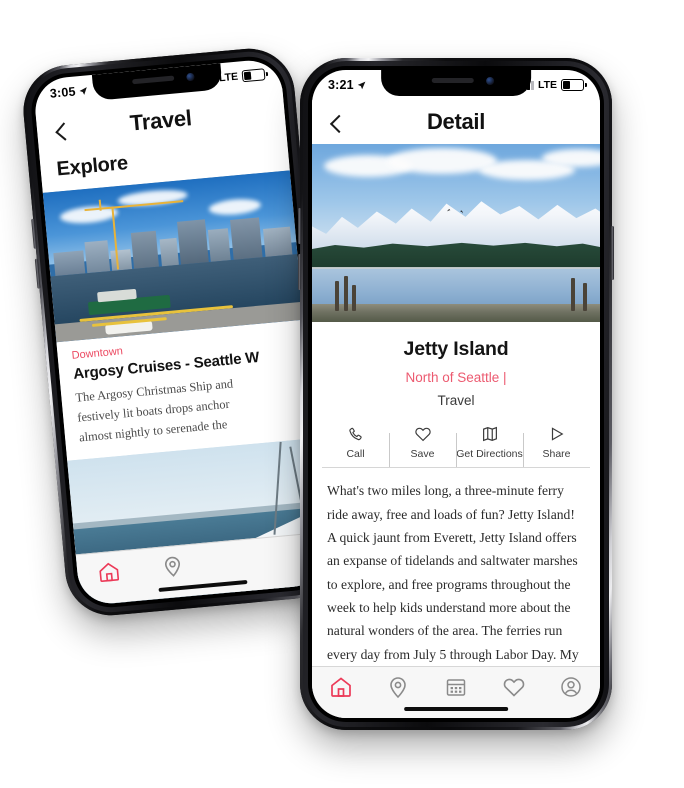 The width and height of the screenshot is (684, 788). I want to click on person-icon, so click(571, 686).